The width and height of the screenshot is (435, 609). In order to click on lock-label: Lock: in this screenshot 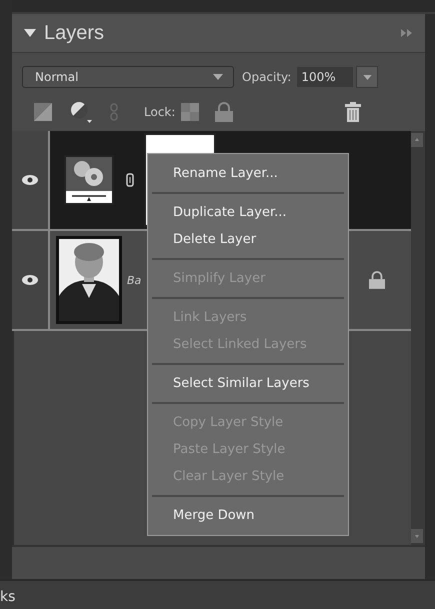, I will do `click(160, 112)`.